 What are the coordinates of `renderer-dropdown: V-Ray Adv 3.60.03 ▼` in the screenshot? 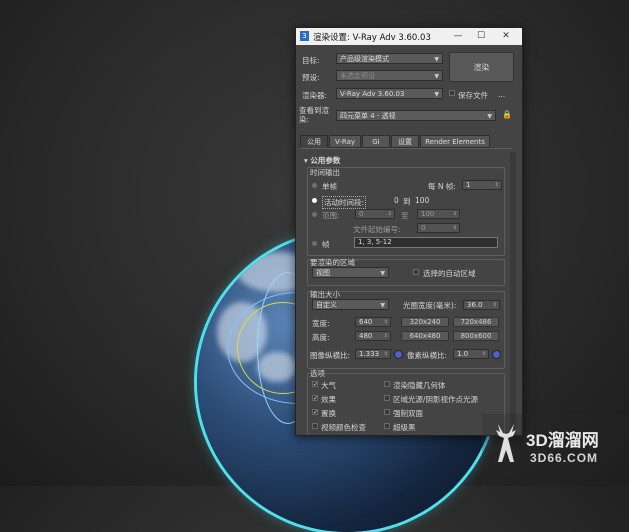 It's located at (389, 93).